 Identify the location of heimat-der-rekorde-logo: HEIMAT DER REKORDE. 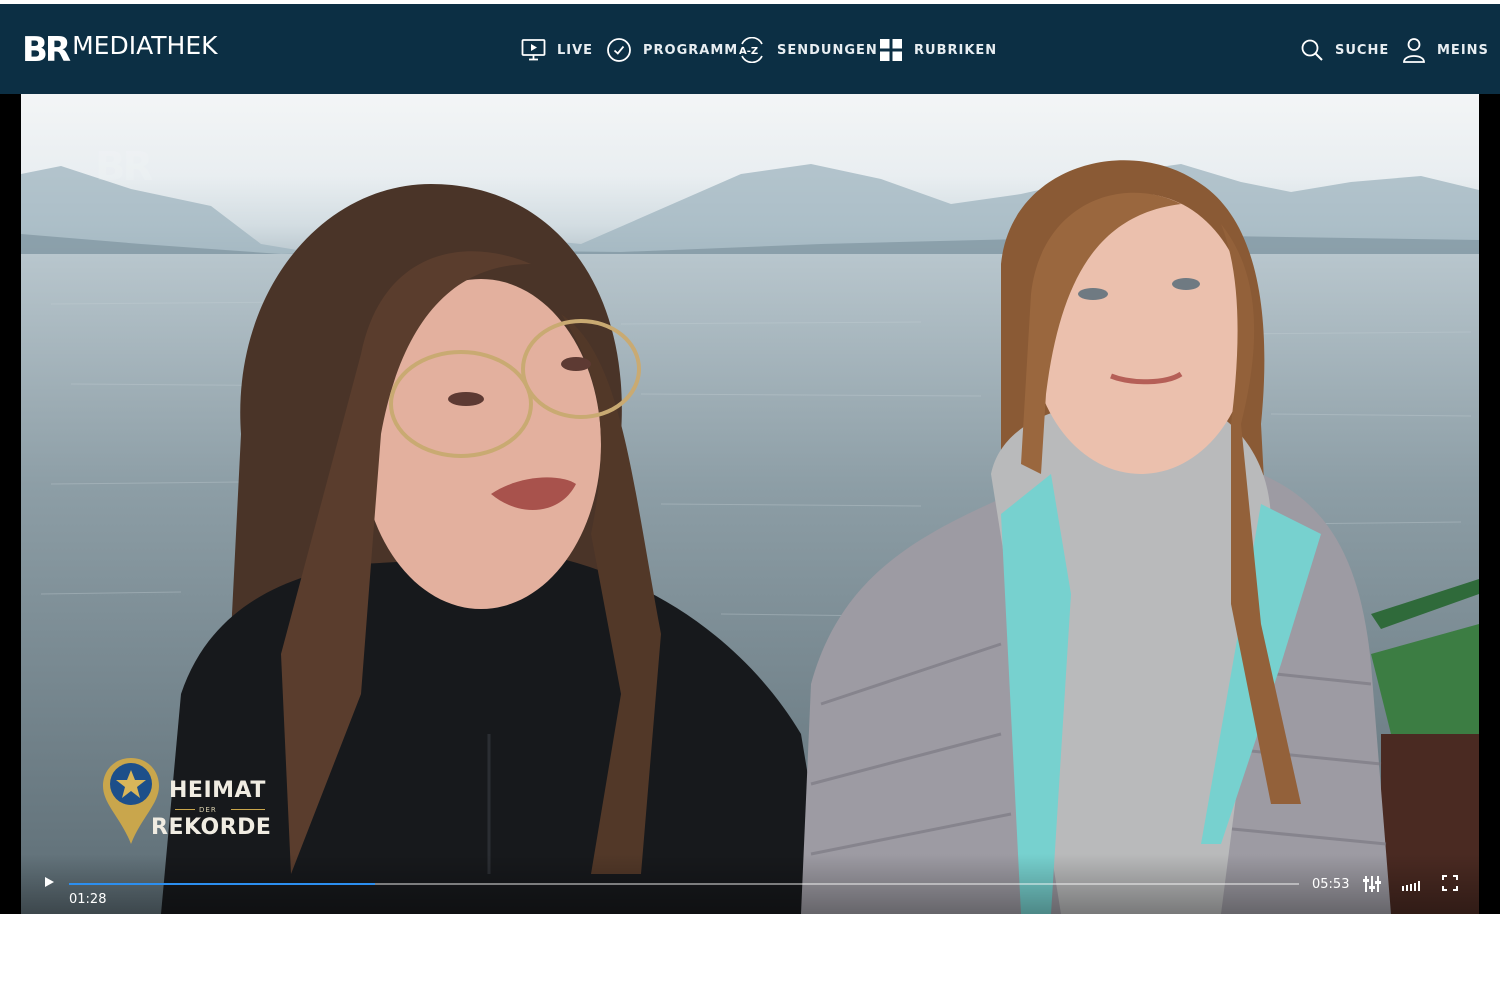
(191, 804).